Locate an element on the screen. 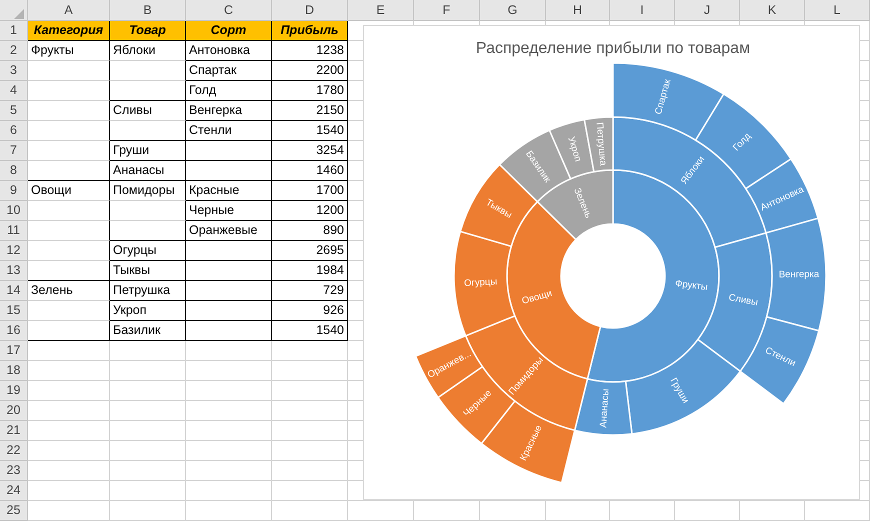  row-header: 6 is located at coordinates (14, 131).